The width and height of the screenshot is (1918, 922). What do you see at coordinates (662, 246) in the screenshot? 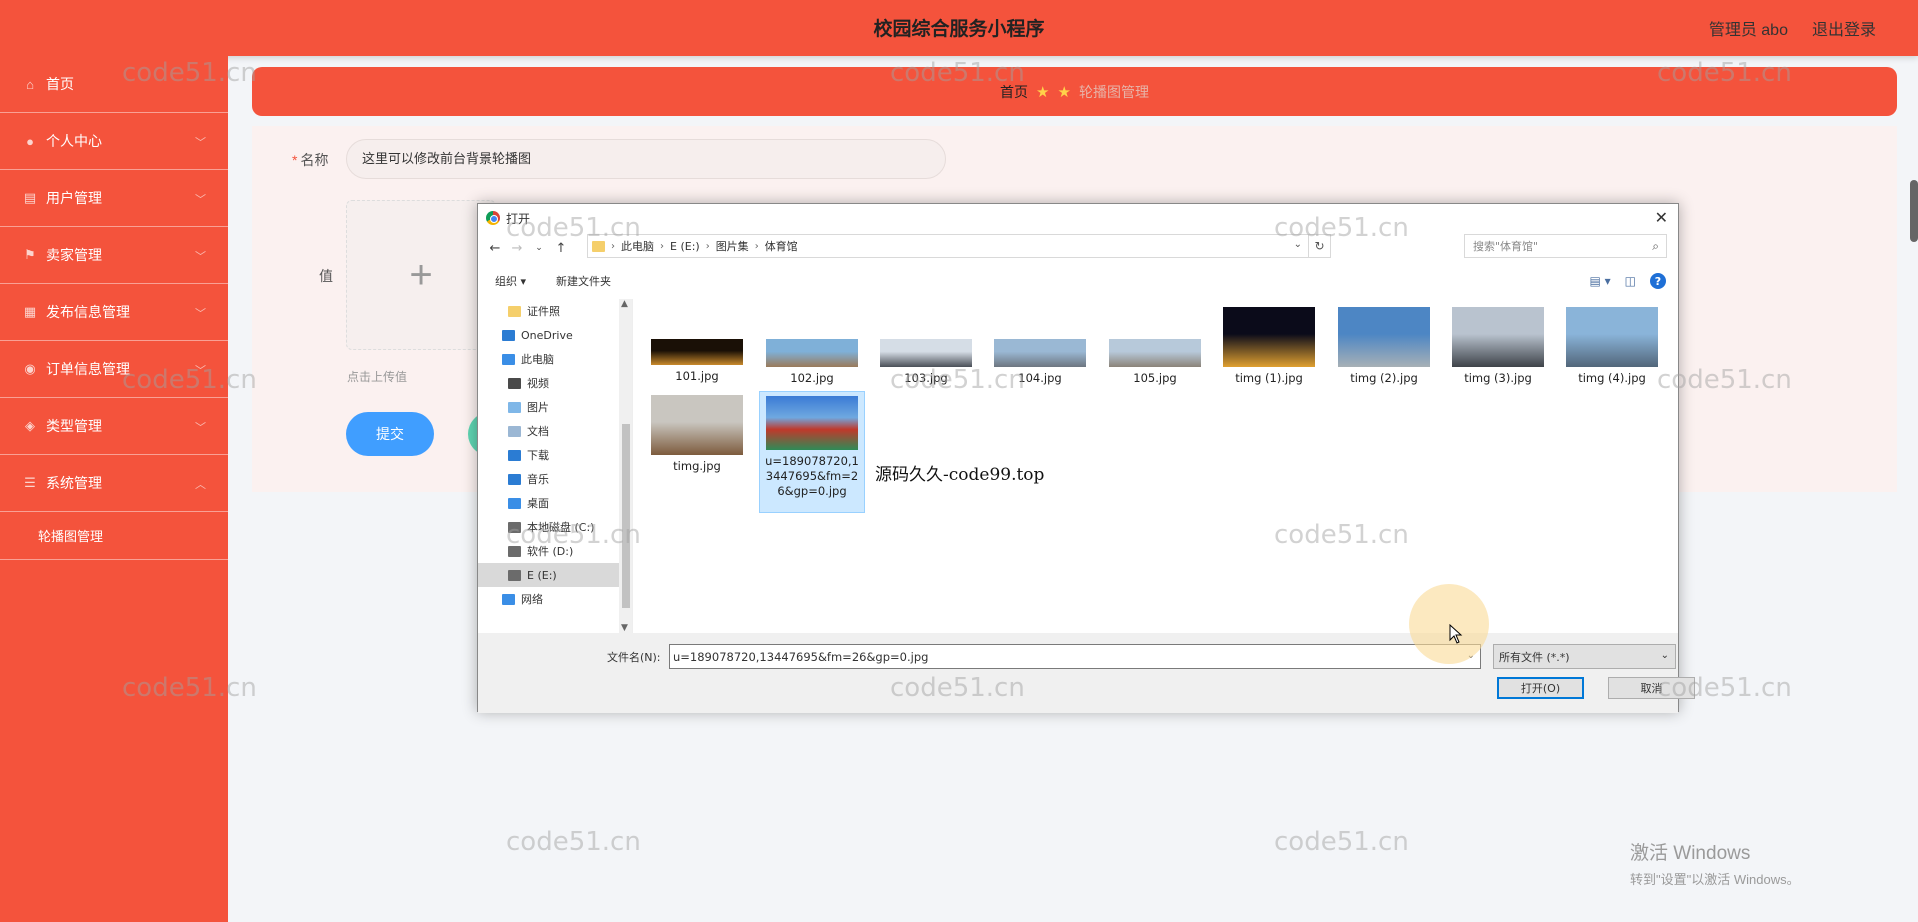
I see `chevron-right-icon: ›` at bounding box center [662, 246].